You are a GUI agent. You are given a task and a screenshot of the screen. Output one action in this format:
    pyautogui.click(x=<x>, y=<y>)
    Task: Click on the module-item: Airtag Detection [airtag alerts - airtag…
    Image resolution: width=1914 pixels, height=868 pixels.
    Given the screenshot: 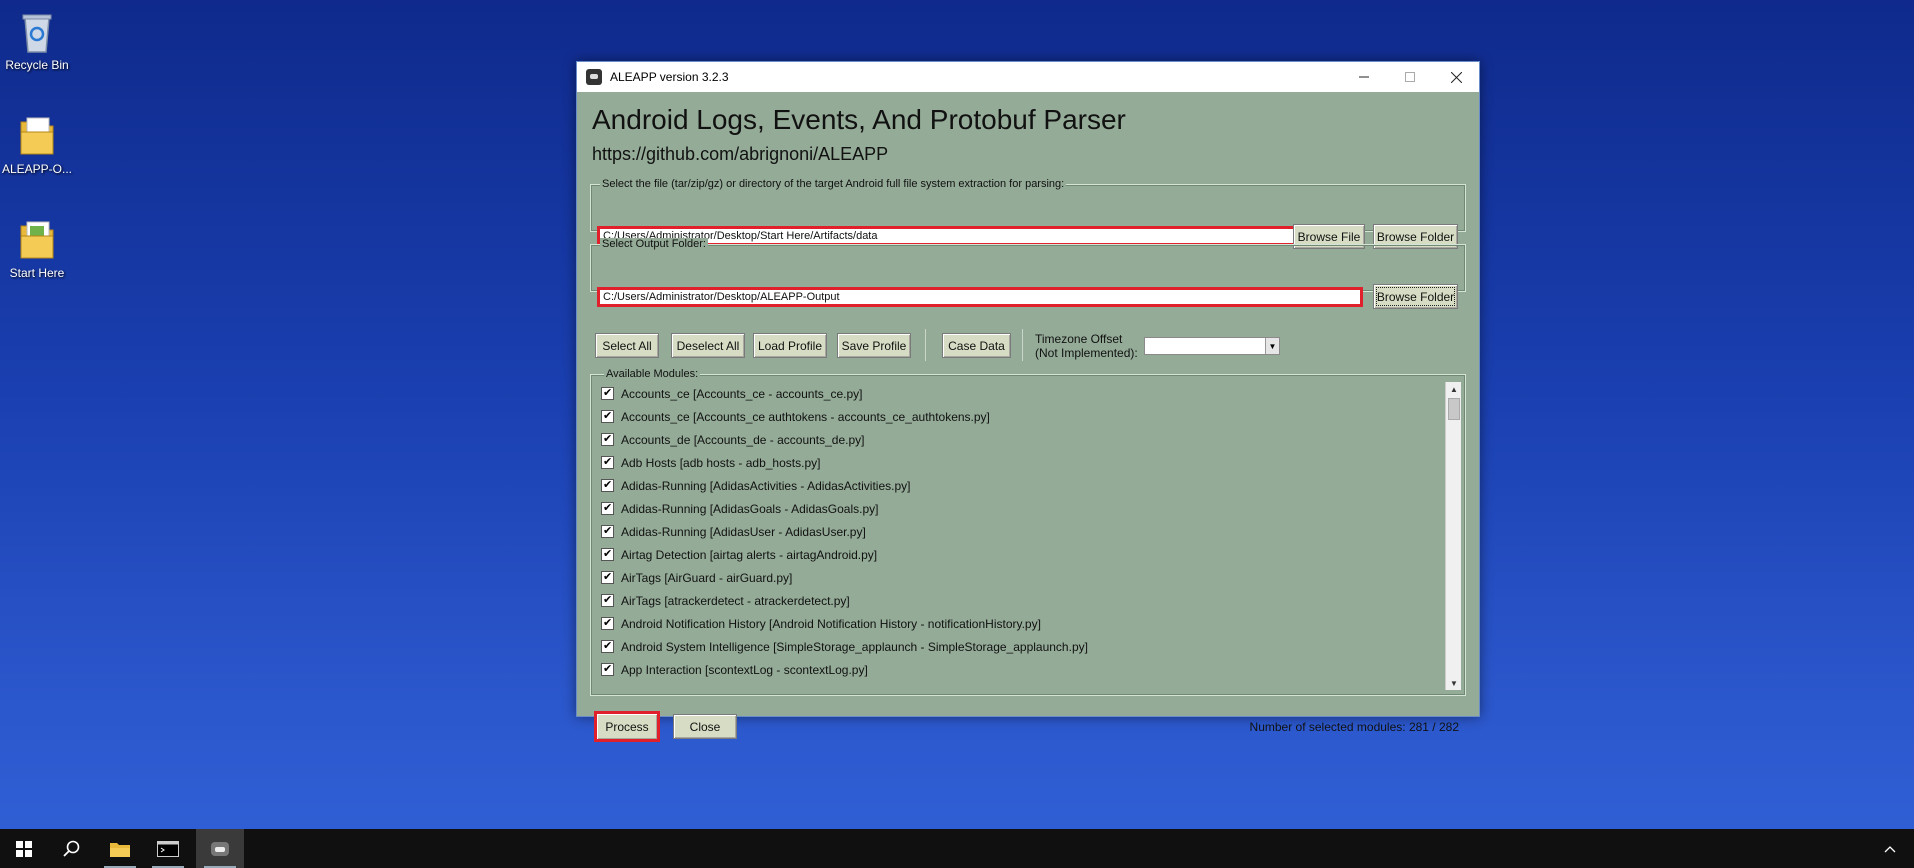 What is the action you would take?
    pyautogui.click(x=1023, y=554)
    